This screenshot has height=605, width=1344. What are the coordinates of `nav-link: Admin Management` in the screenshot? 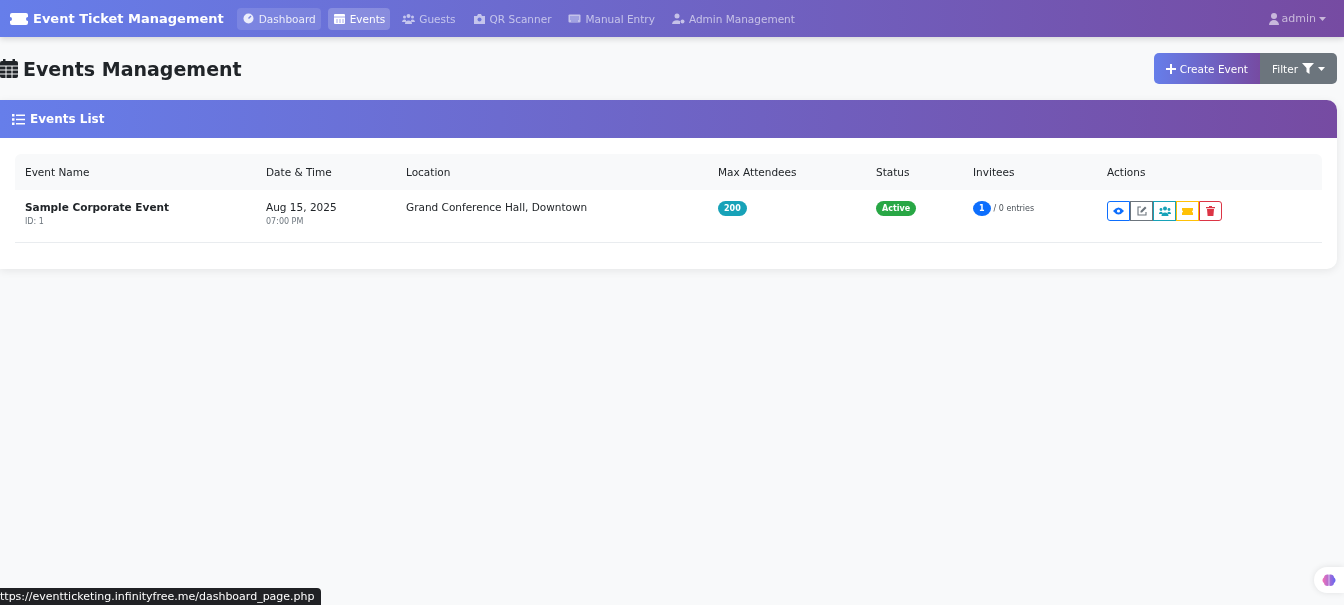 It's located at (733, 18).